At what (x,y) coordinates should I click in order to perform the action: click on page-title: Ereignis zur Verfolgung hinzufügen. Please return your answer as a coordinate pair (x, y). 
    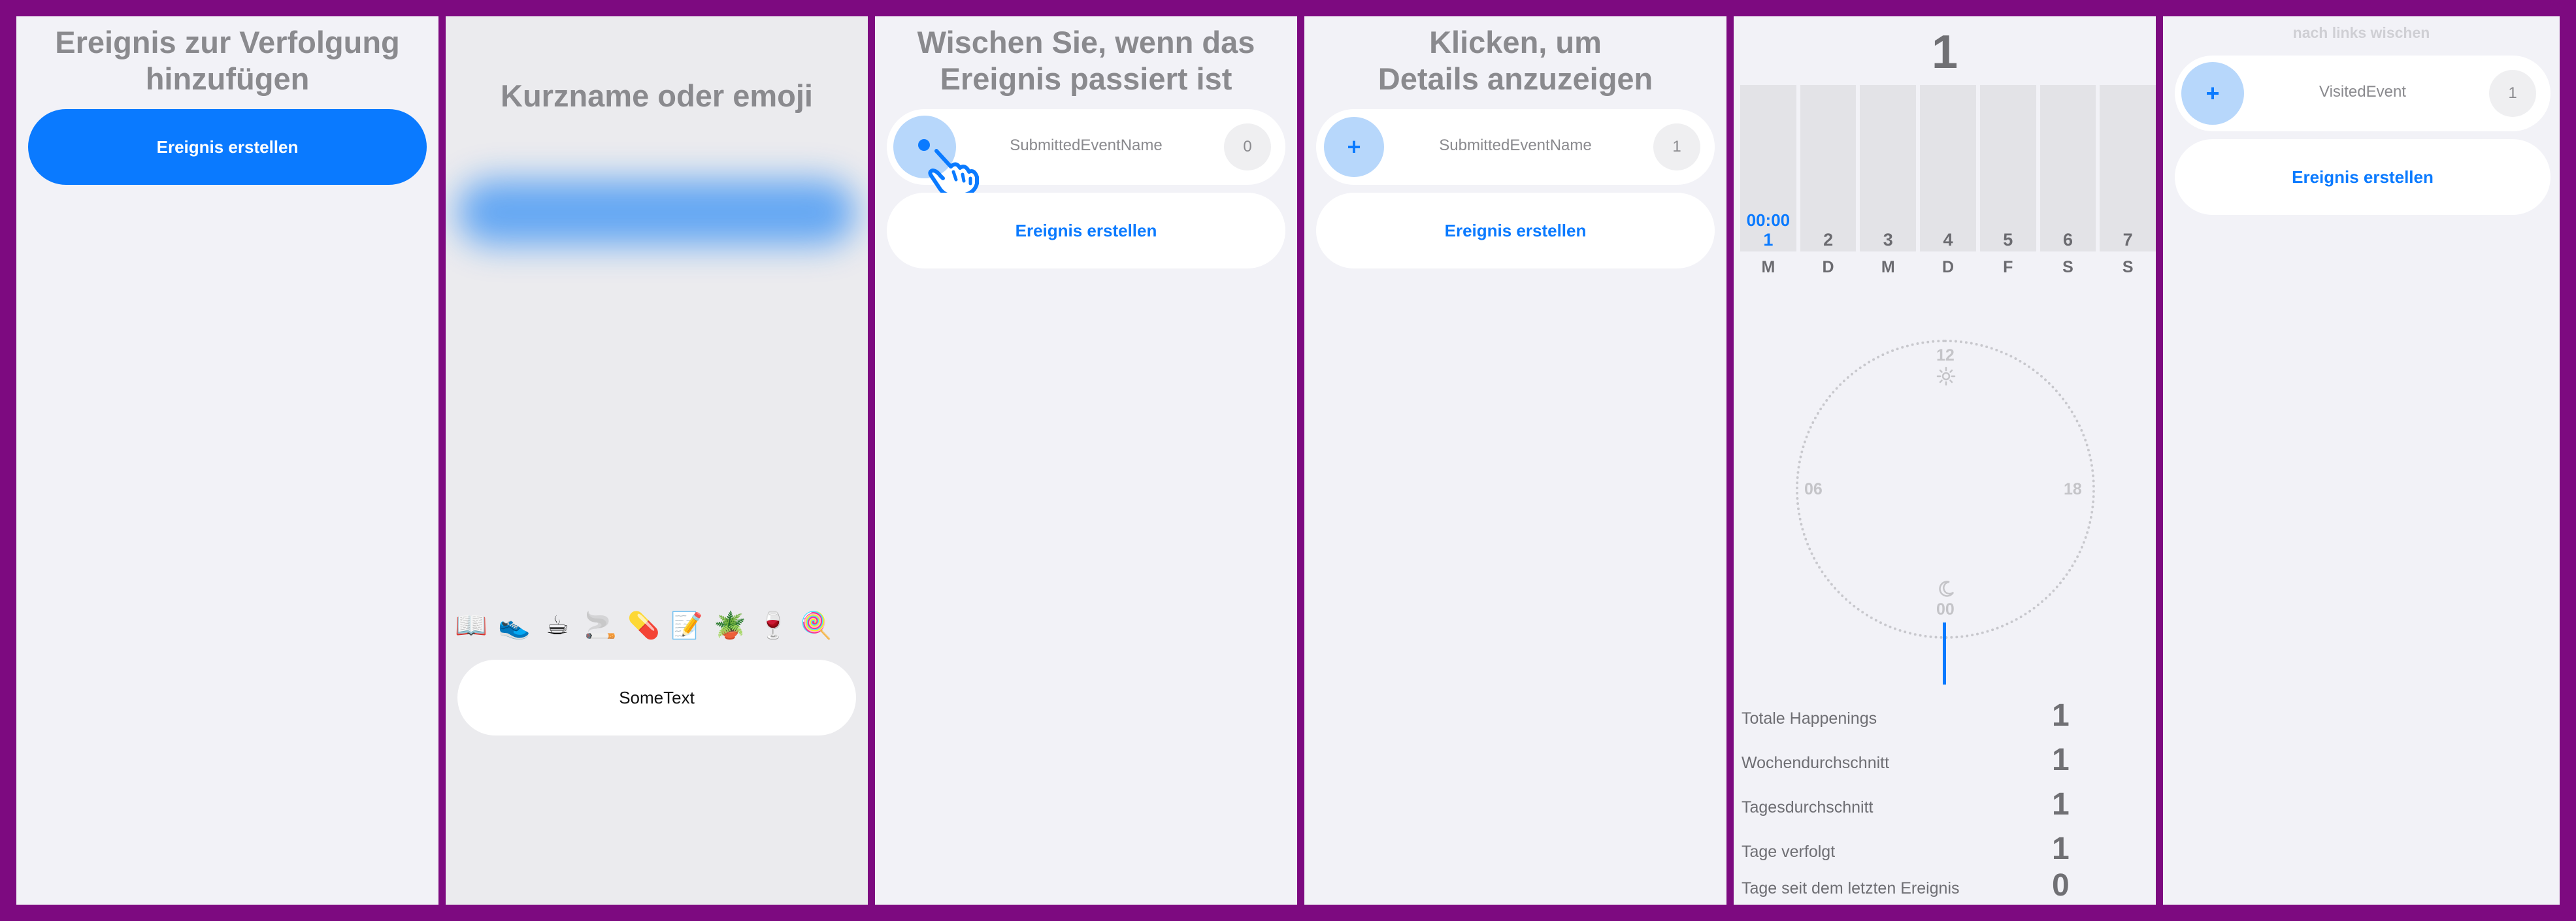
    Looking at the image, I should click on (227, 60).